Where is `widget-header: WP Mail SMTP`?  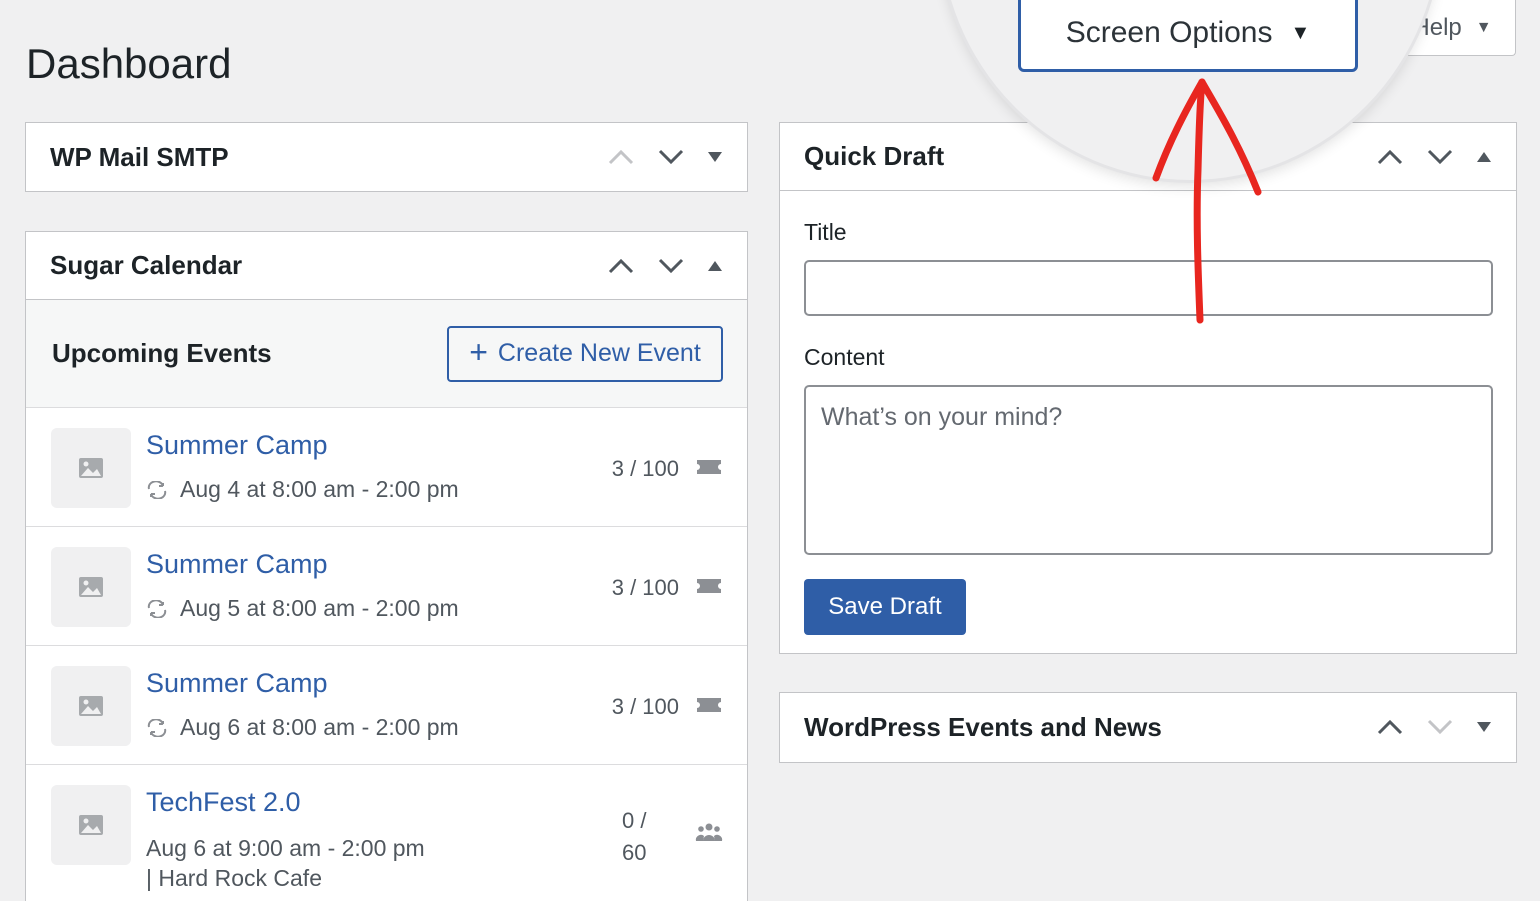 widget-header: WP Mail SMTP is located at coordinates (386, 157).